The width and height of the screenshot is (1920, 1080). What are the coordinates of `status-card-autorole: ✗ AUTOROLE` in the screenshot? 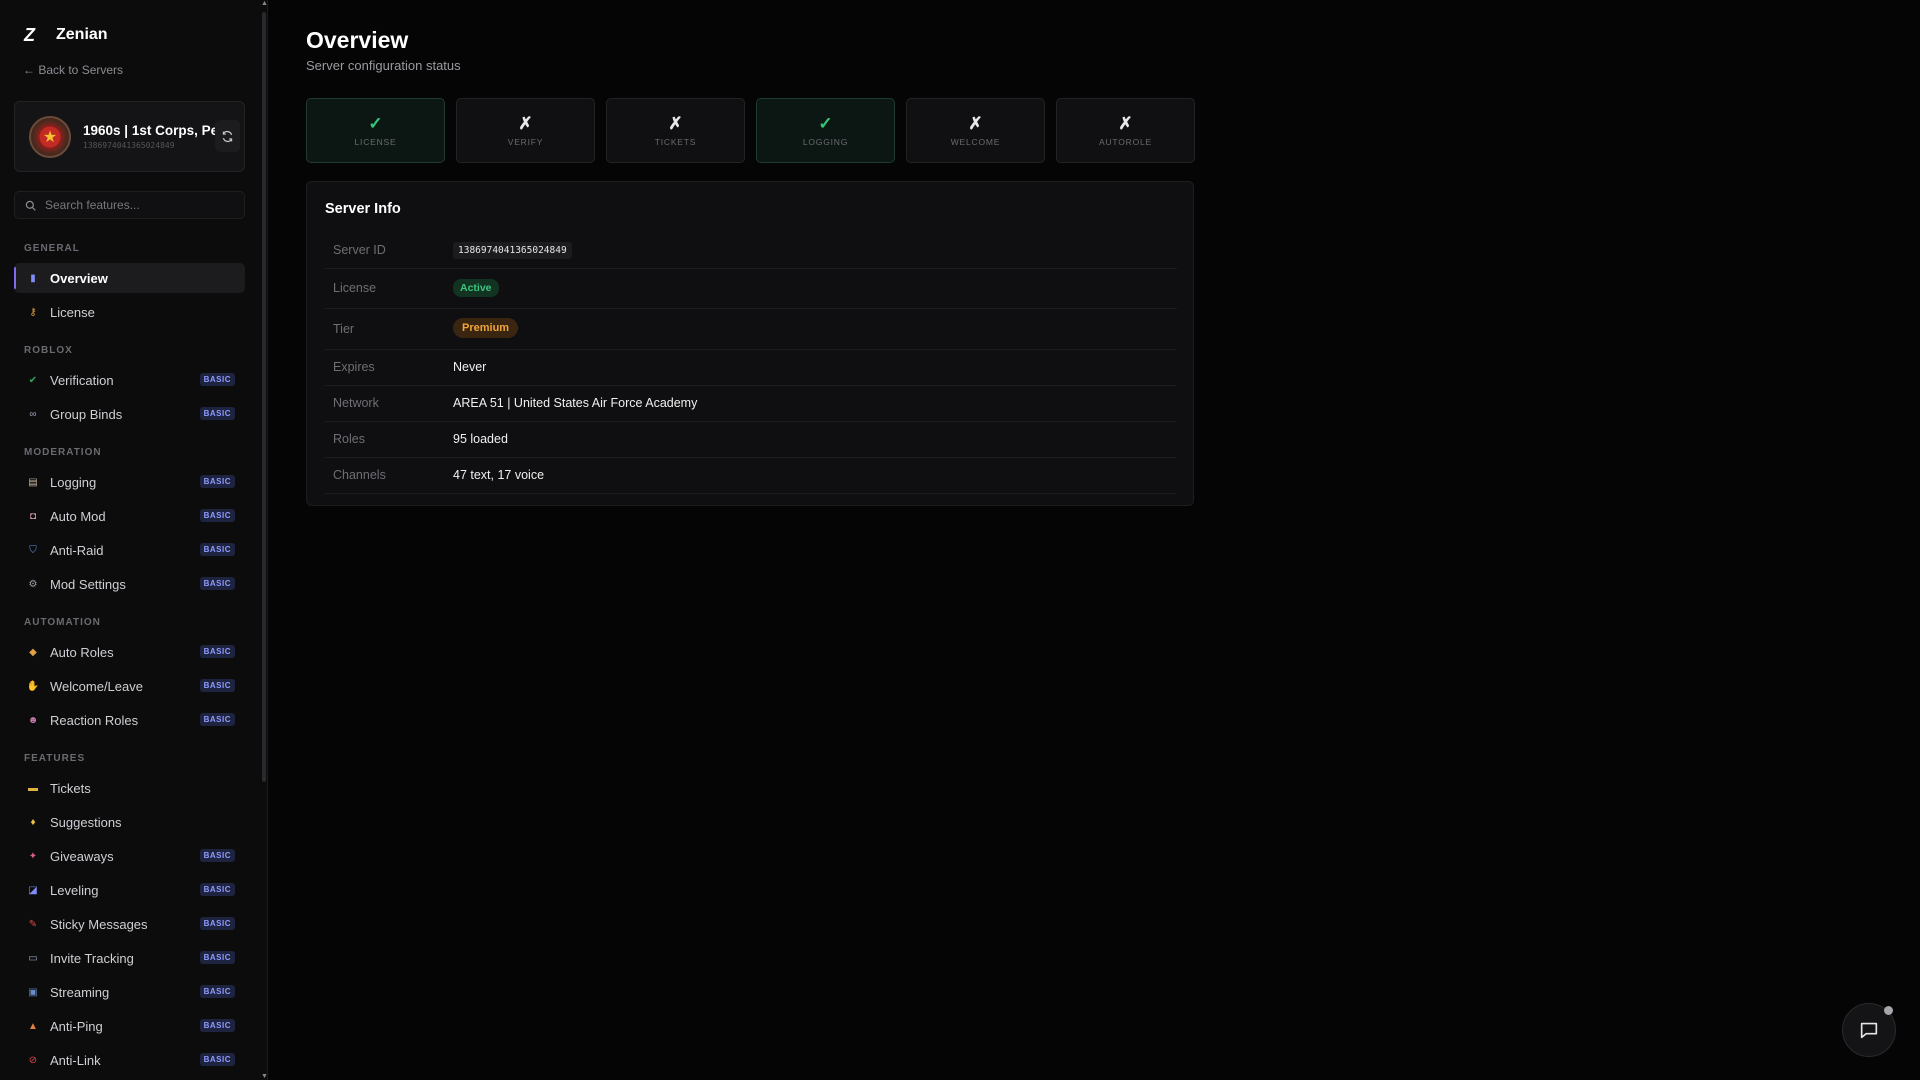 It's located at (1125, 130).